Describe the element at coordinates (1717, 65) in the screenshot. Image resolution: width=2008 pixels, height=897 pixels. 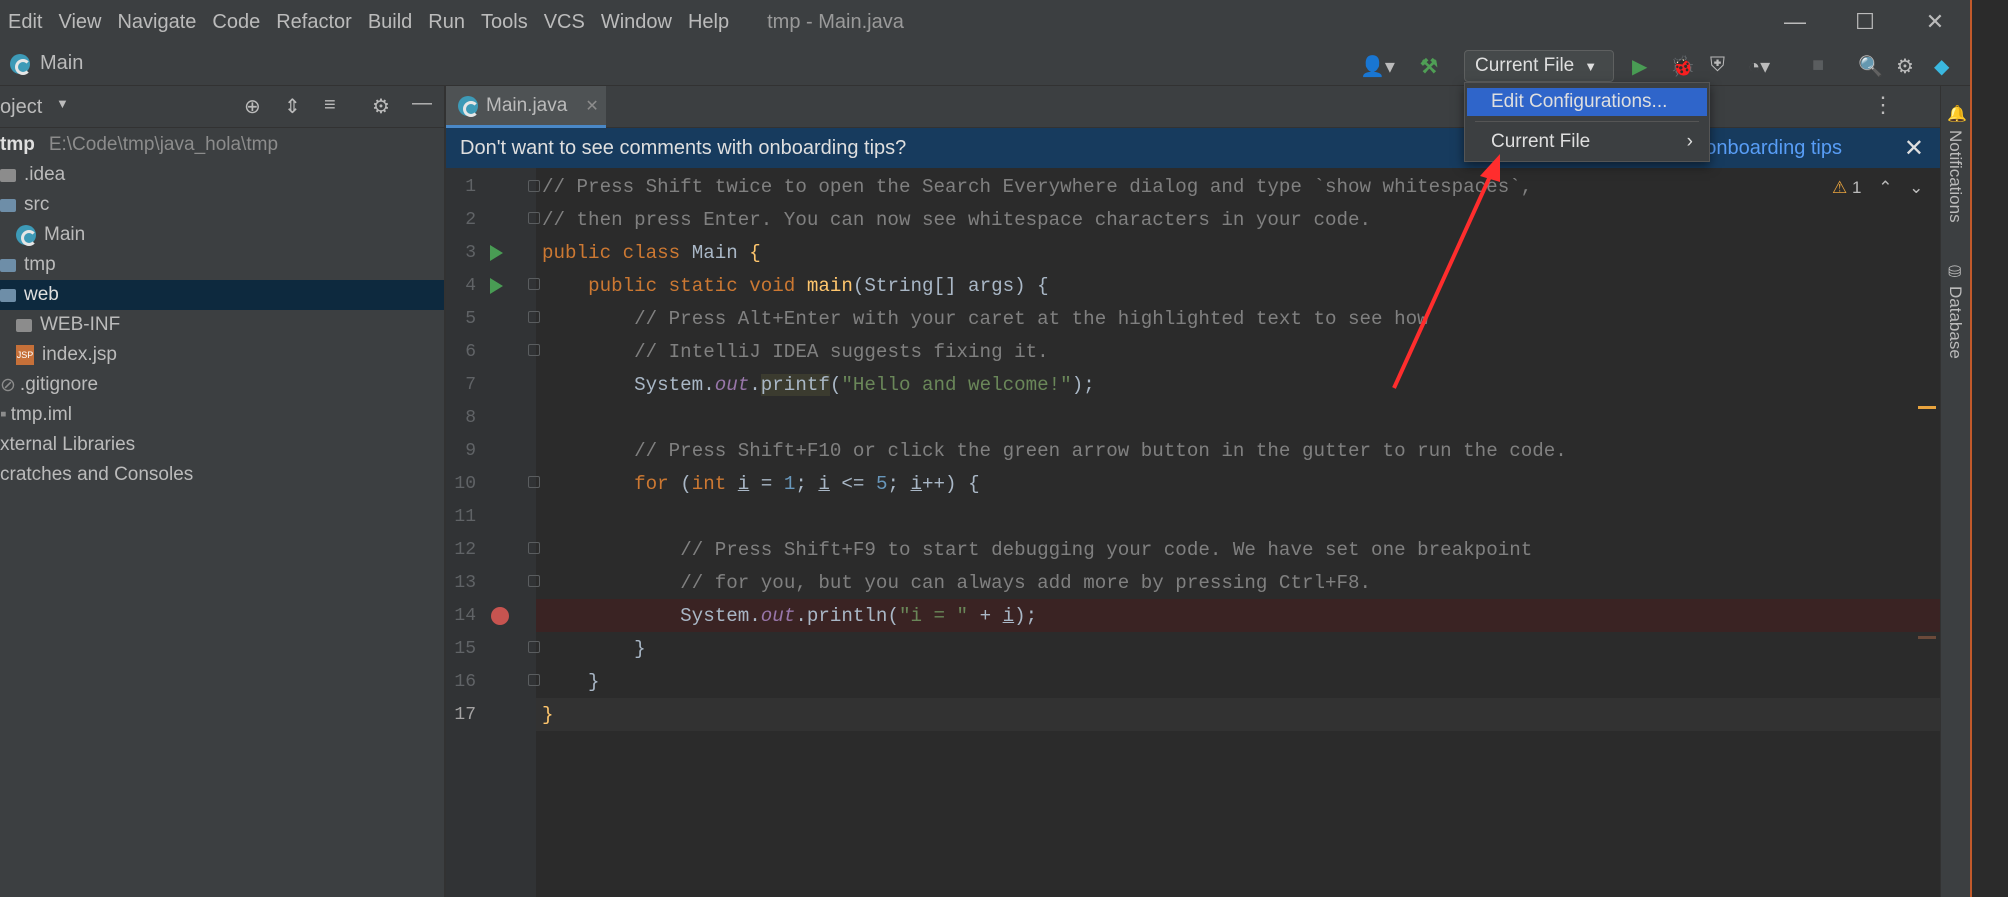
I see `coverage-icon: ⛨` at that location.